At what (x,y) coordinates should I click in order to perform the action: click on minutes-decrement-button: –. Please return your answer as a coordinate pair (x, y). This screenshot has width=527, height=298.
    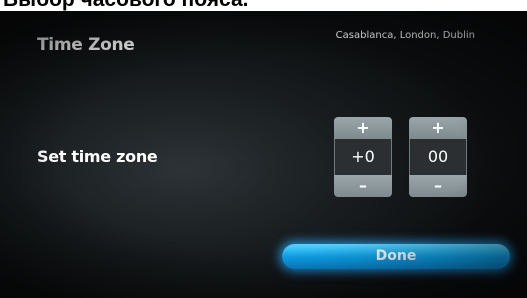
    Looking at the image, I should click on (438, 186).